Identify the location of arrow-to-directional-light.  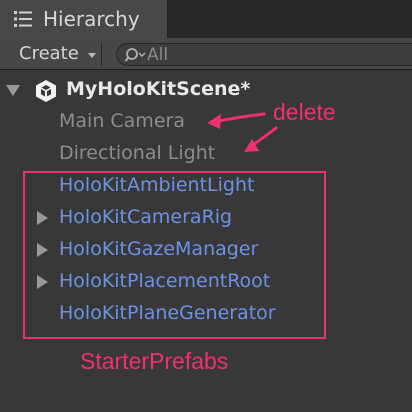
(261, 139).